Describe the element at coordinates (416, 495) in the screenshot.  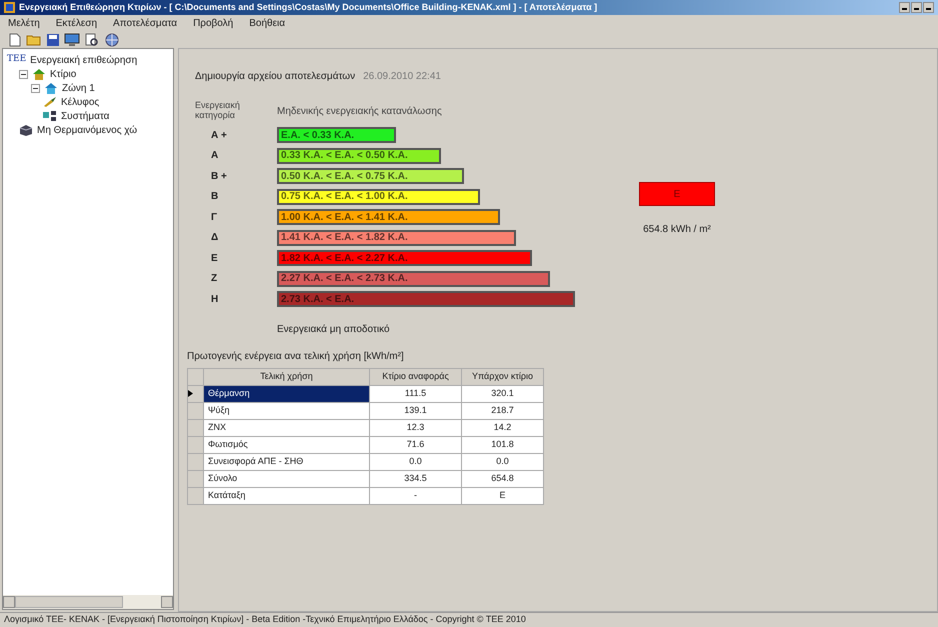
I see `table-cell: -` at that location.